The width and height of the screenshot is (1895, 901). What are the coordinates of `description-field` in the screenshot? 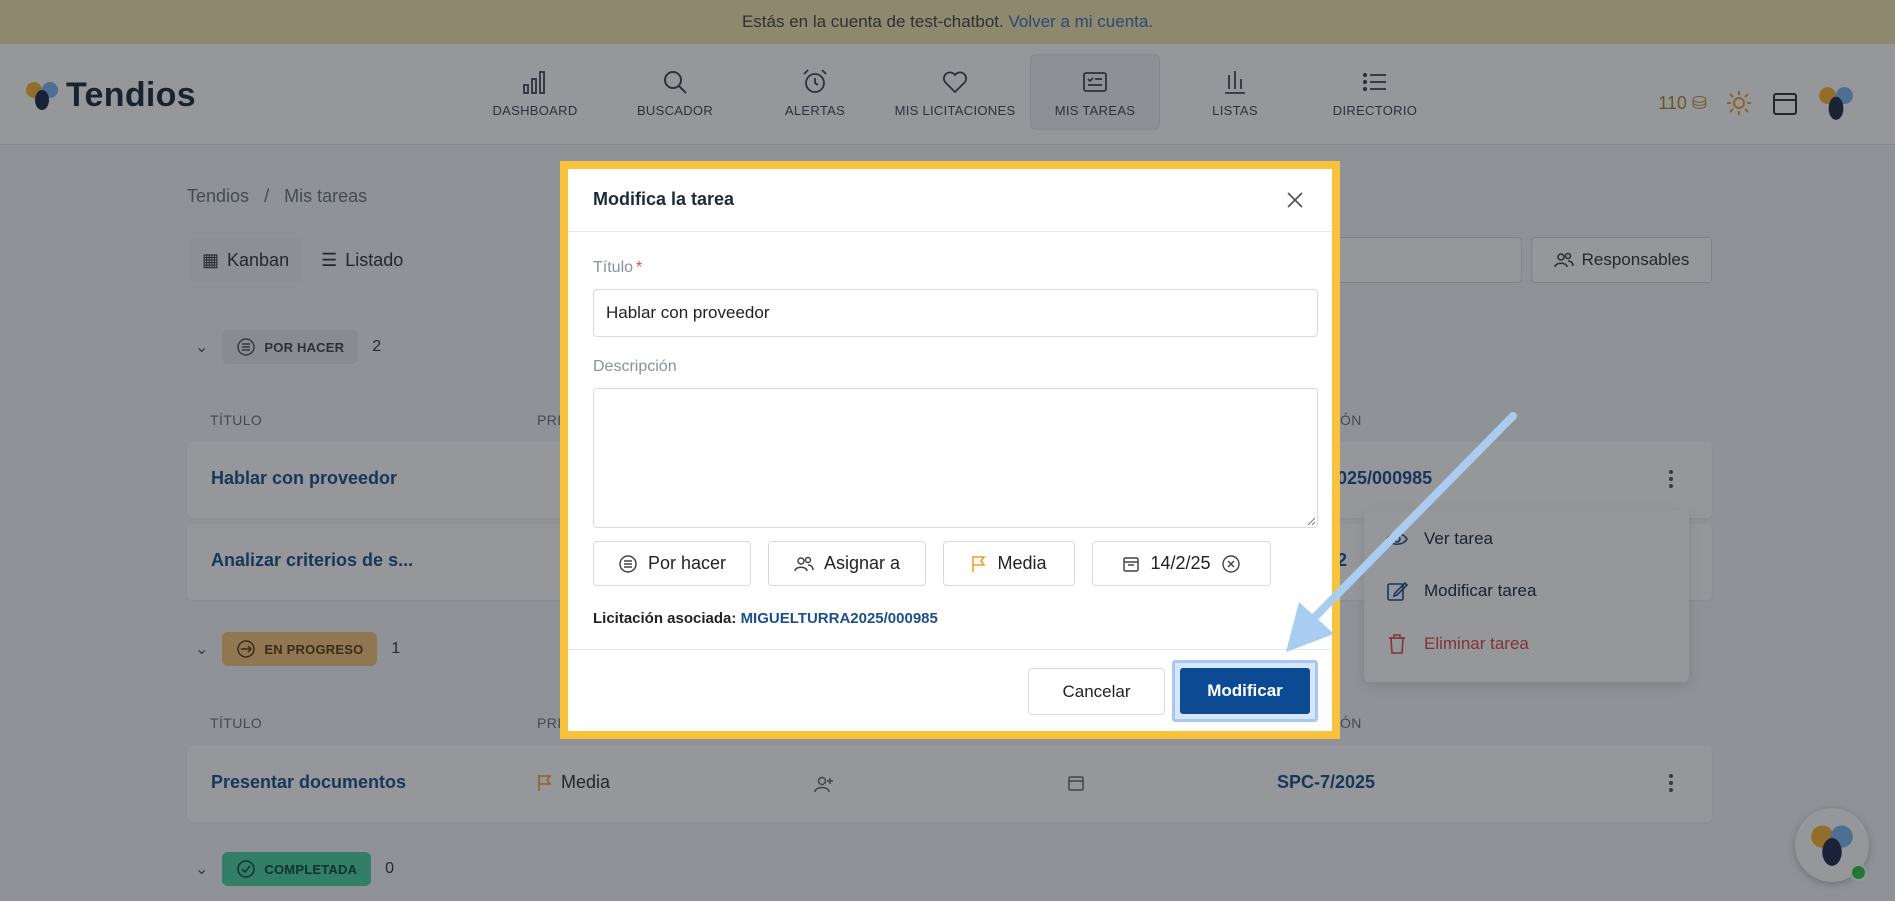 It's located at (955, 458).